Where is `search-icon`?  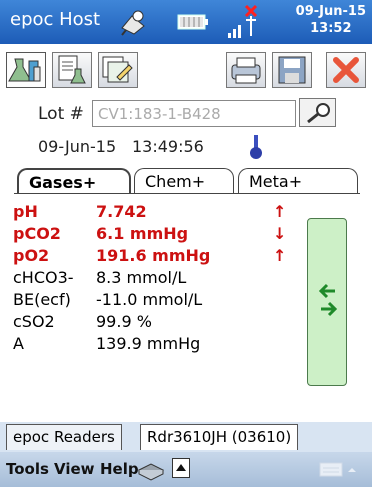 search-icon is located at coordinates (317, 116).